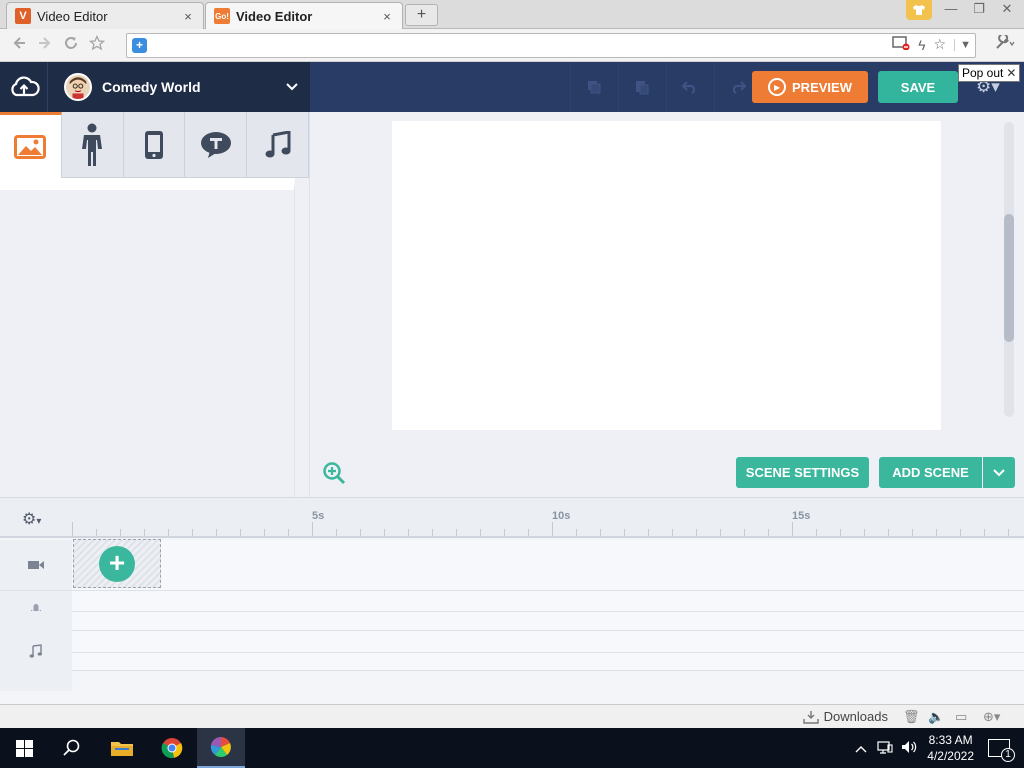 The height and width of the screenshot is (768, 1024). I want to click on zoom-in-icon, so click(334, 474).